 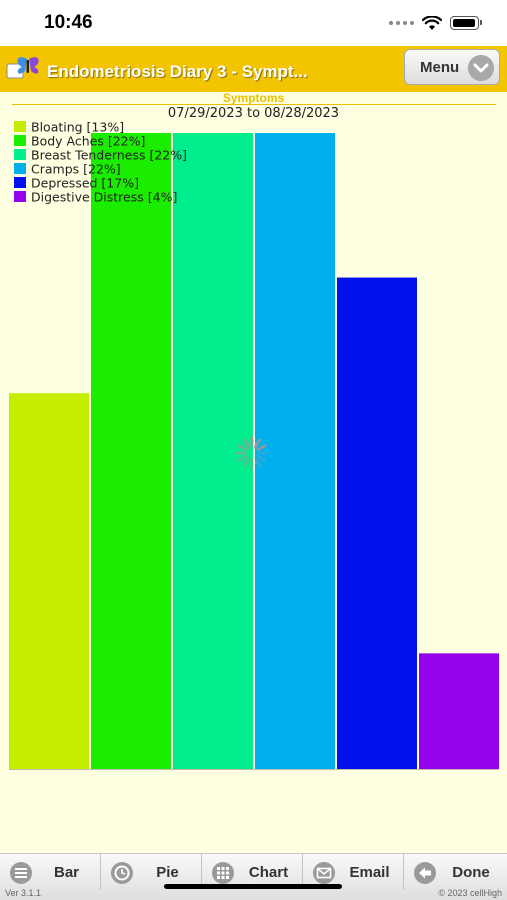 What do you see at coordinates (49, 581) in the screenshot?
I see `bar-bloating` at bounding box center [49, 581].